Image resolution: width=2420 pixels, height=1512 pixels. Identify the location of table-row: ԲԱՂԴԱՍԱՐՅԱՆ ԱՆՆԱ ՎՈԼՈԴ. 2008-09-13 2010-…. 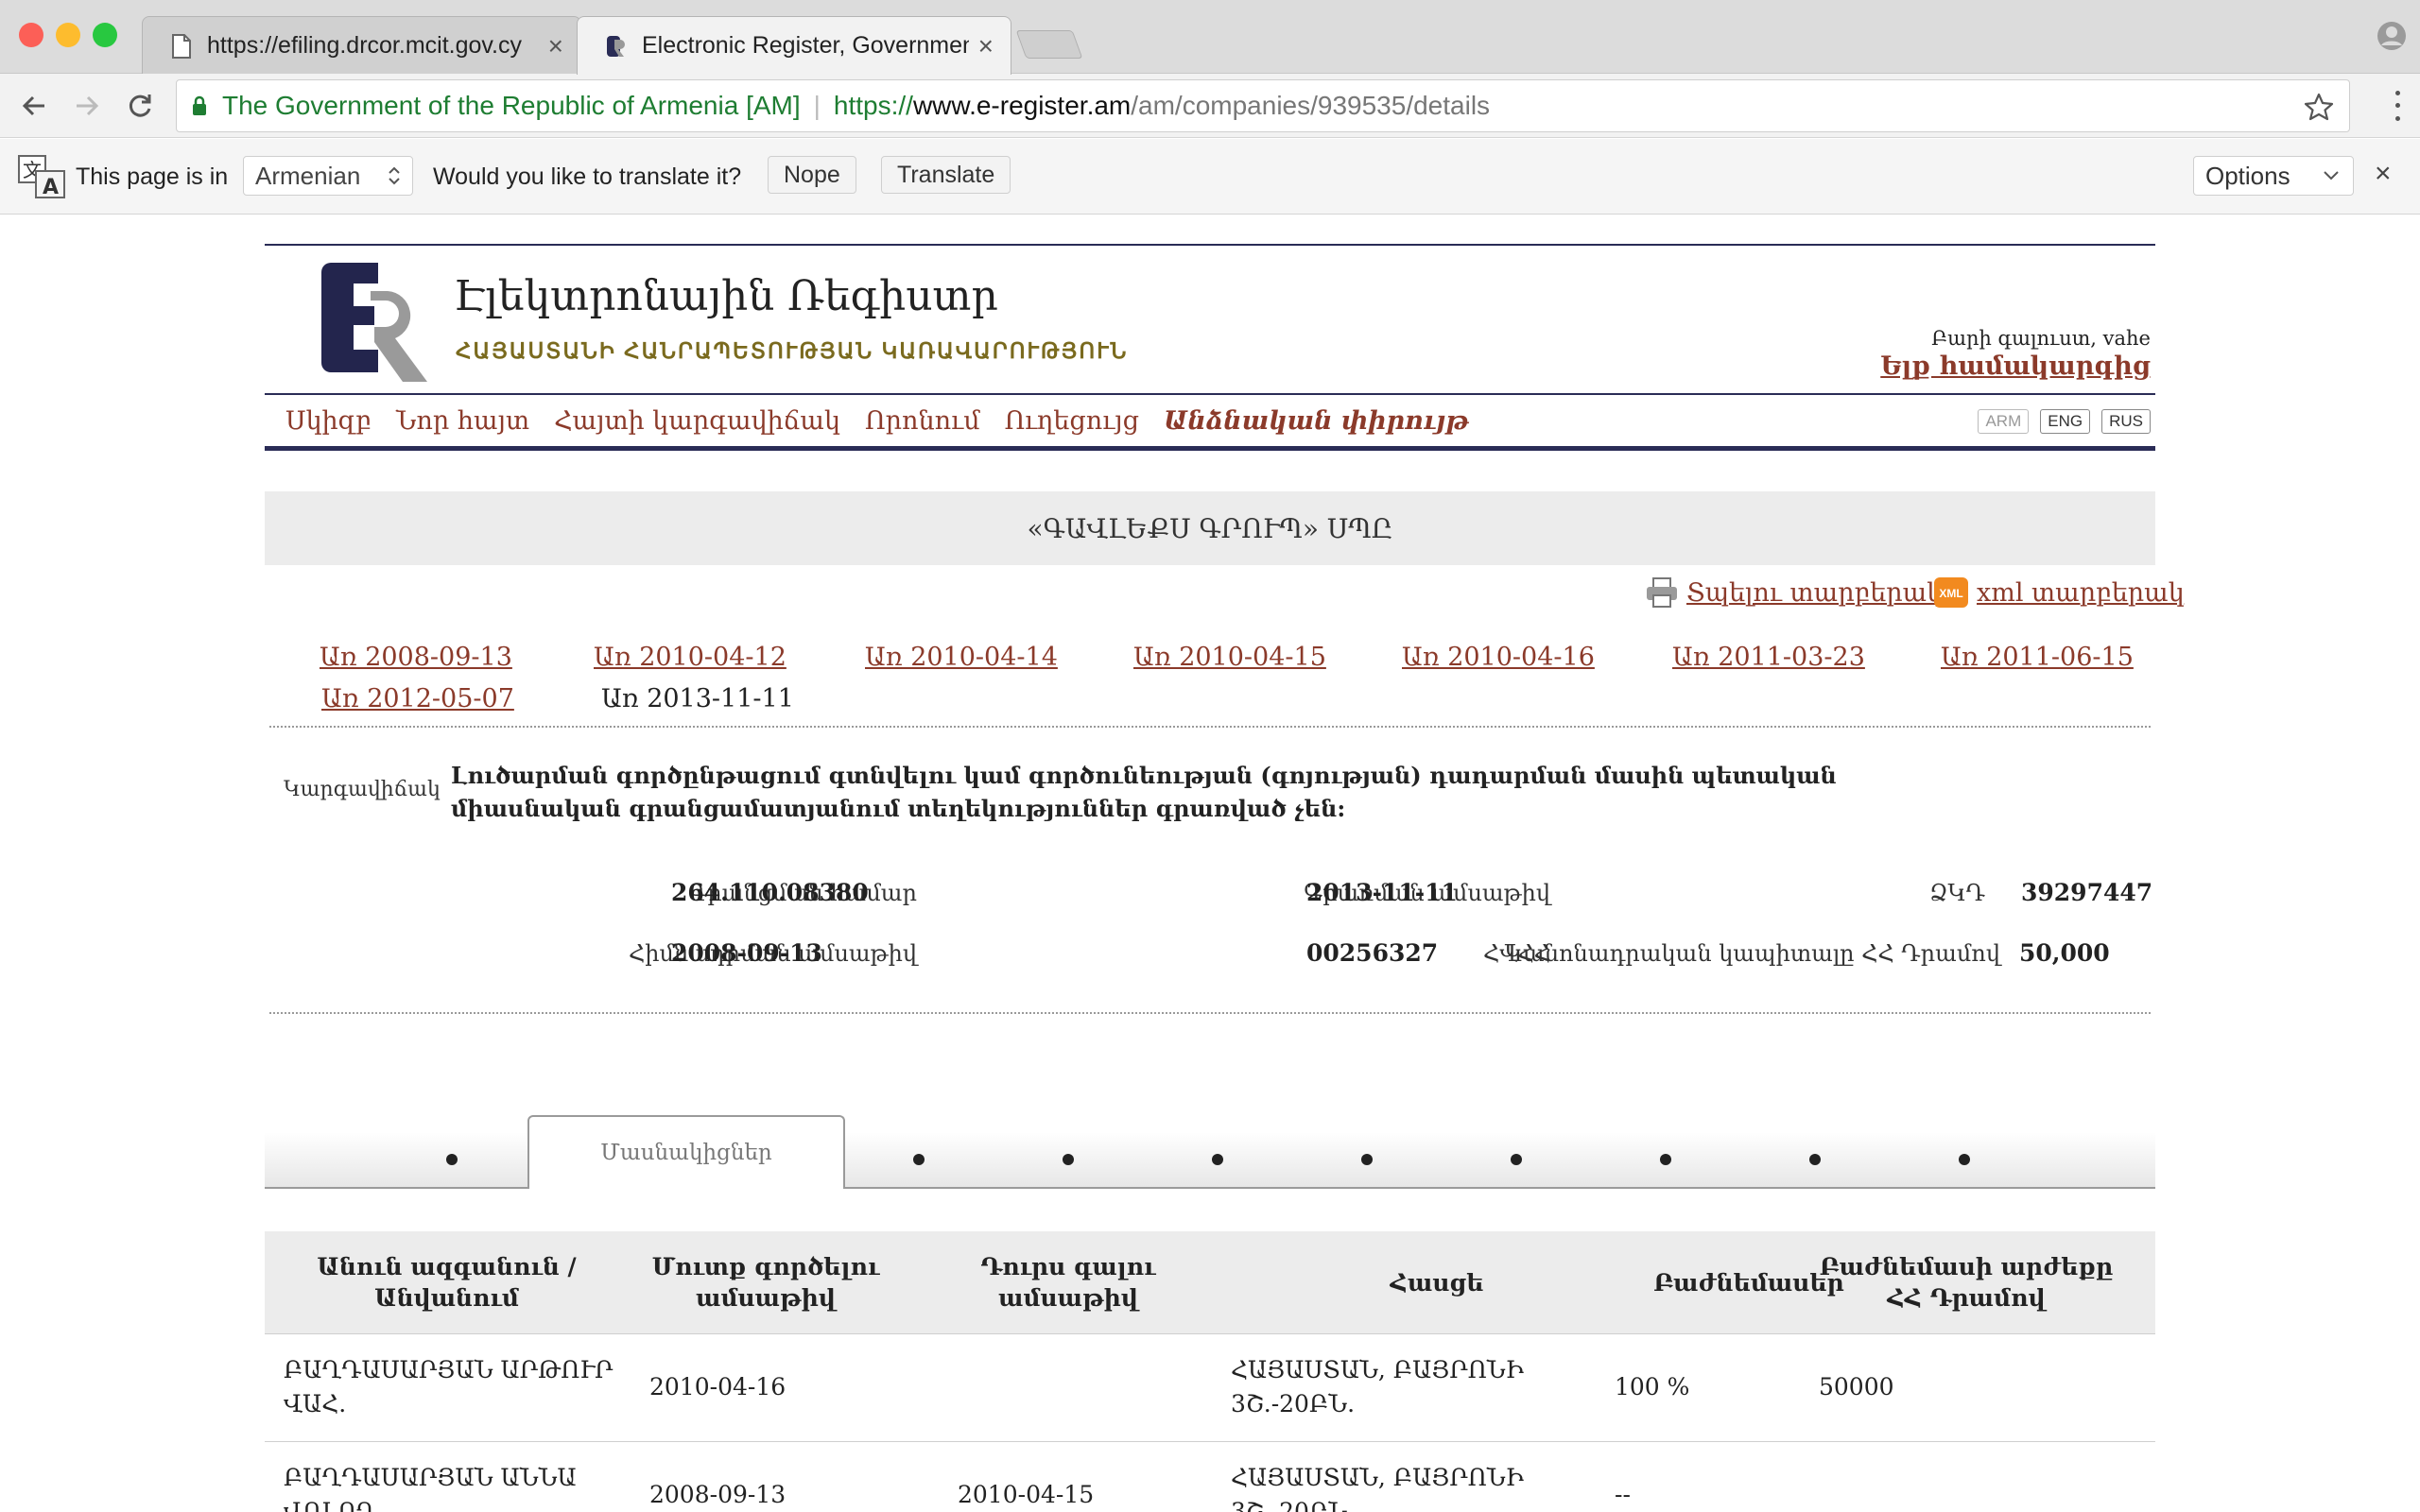
(1210, 1476).